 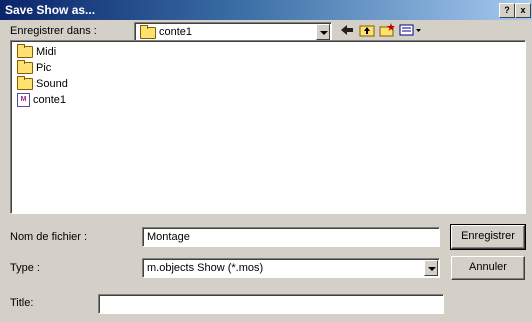 What do you see at coordinates (488, 237) in the screenshot?
I see `save-button: Enregistrer` at bounding box center [488, 237].